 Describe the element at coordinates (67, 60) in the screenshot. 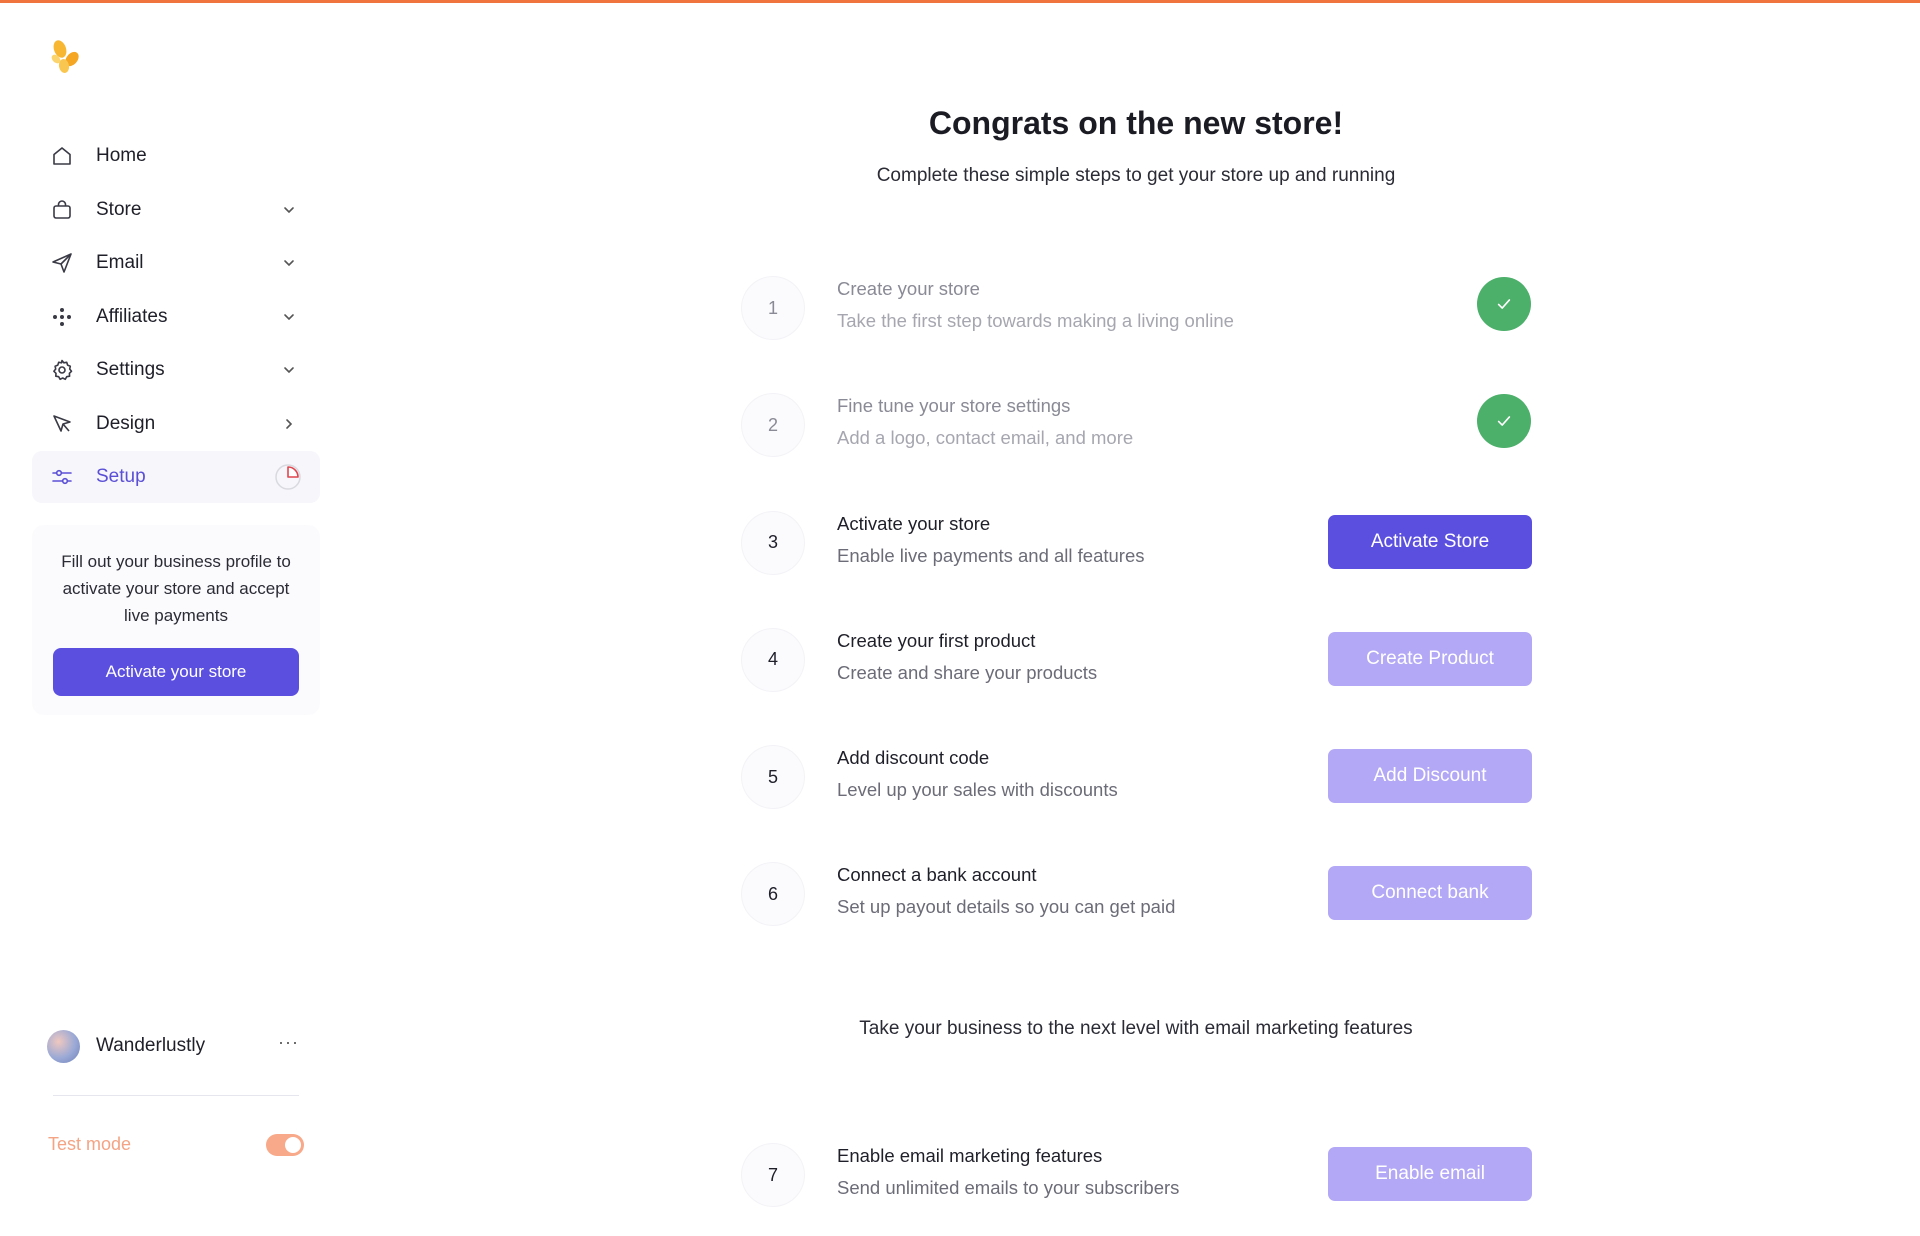

I see `brand-logo-icon` at that location.